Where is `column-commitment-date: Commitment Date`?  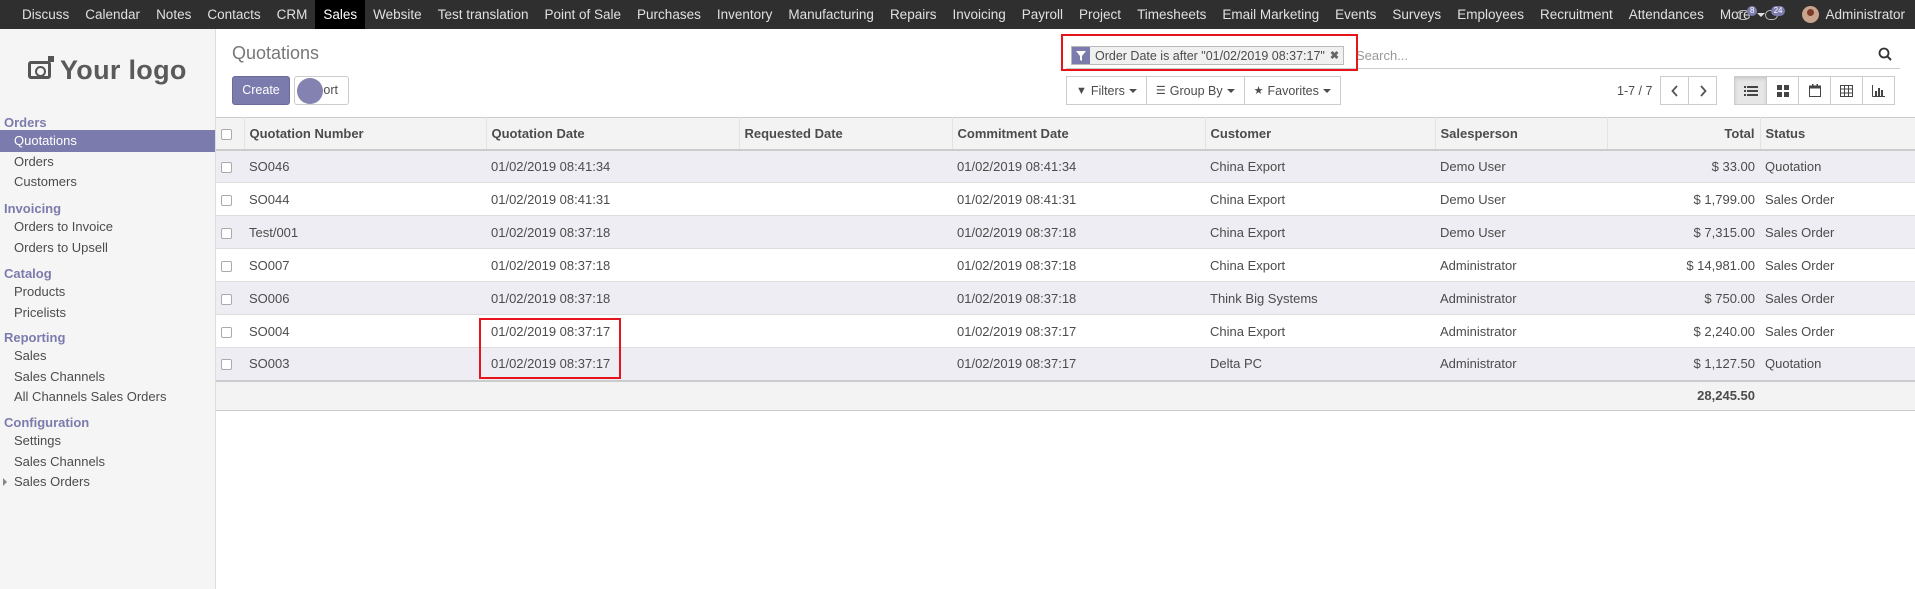
column-commitment-date: Commitment Date is located at coordinates (1079, 134).